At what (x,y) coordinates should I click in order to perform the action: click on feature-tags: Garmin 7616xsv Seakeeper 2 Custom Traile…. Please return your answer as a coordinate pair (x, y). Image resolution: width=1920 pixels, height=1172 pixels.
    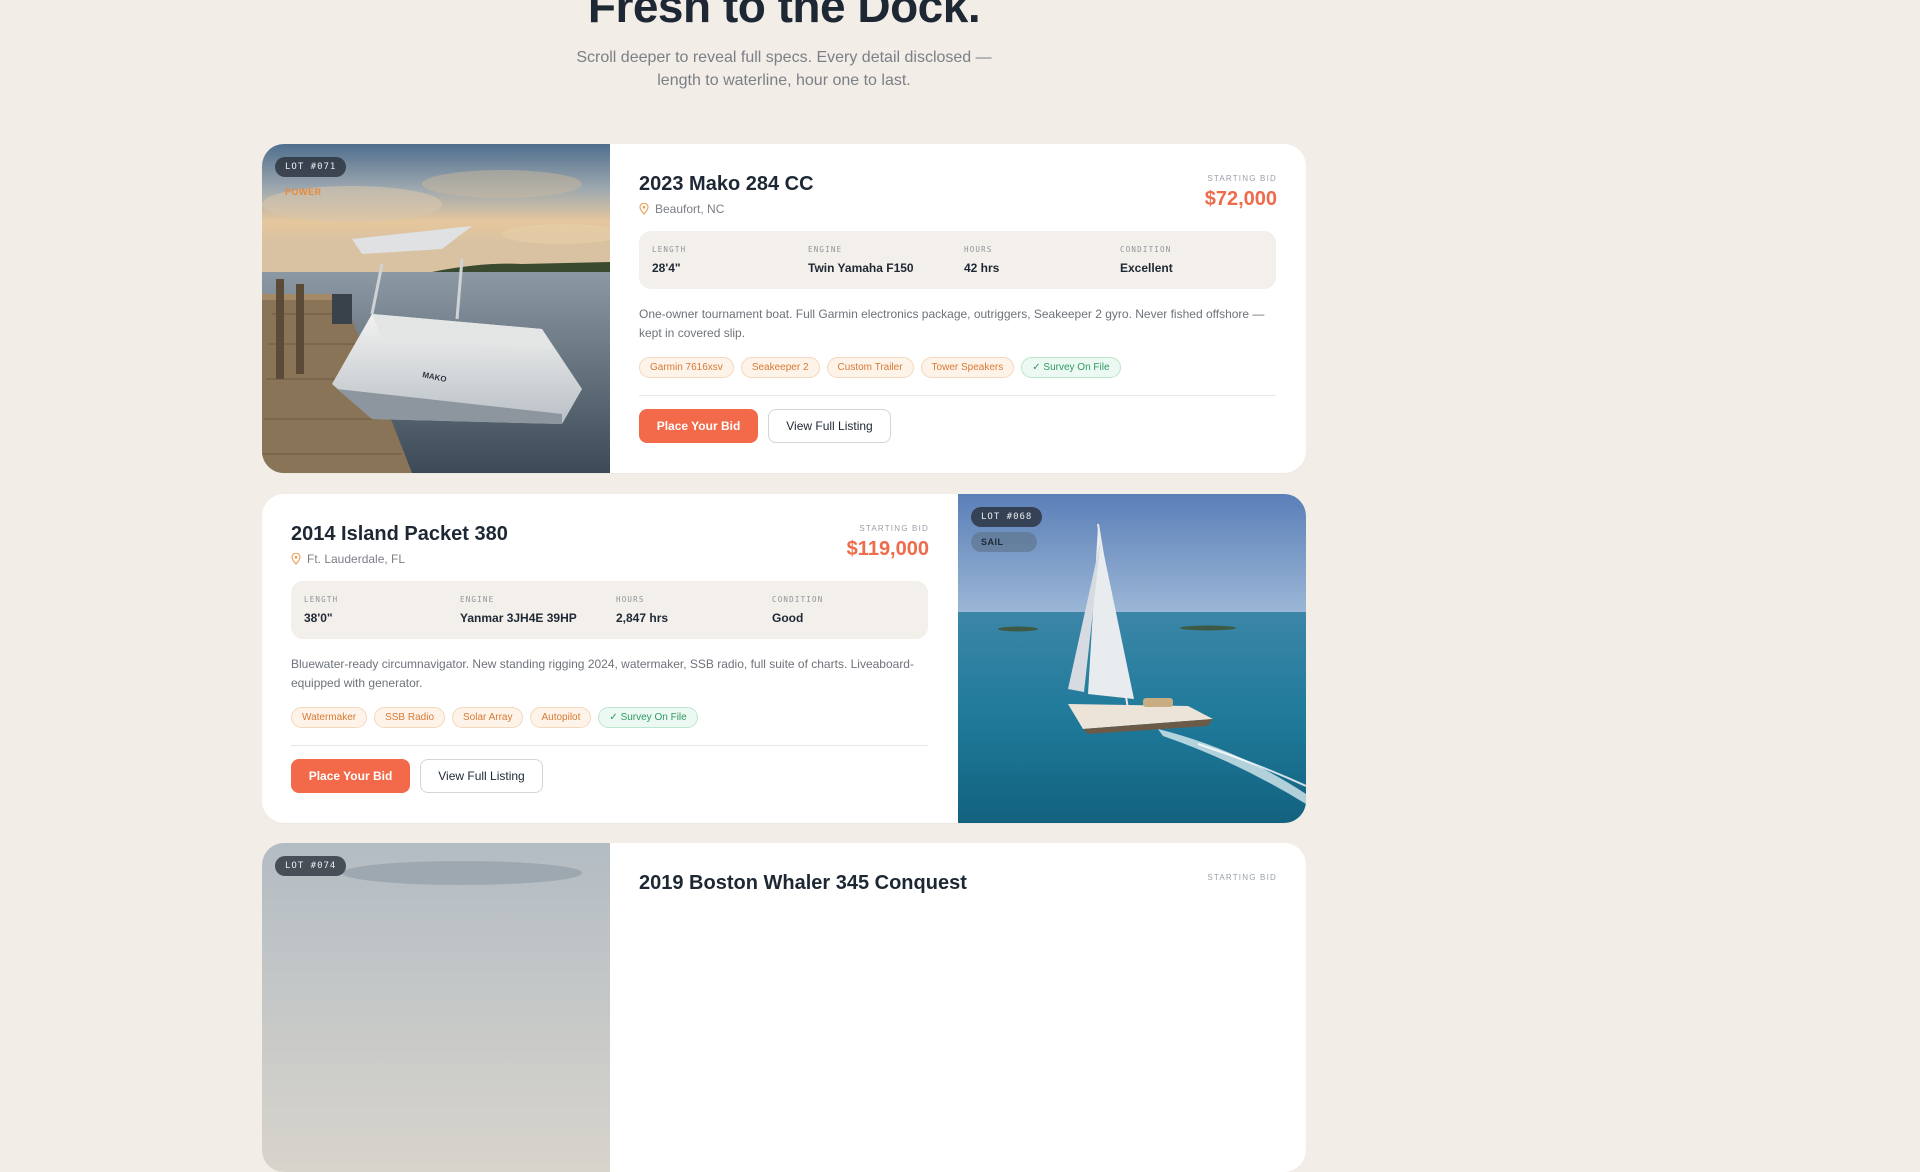
    Looking at the image, I should click on (880, 367).